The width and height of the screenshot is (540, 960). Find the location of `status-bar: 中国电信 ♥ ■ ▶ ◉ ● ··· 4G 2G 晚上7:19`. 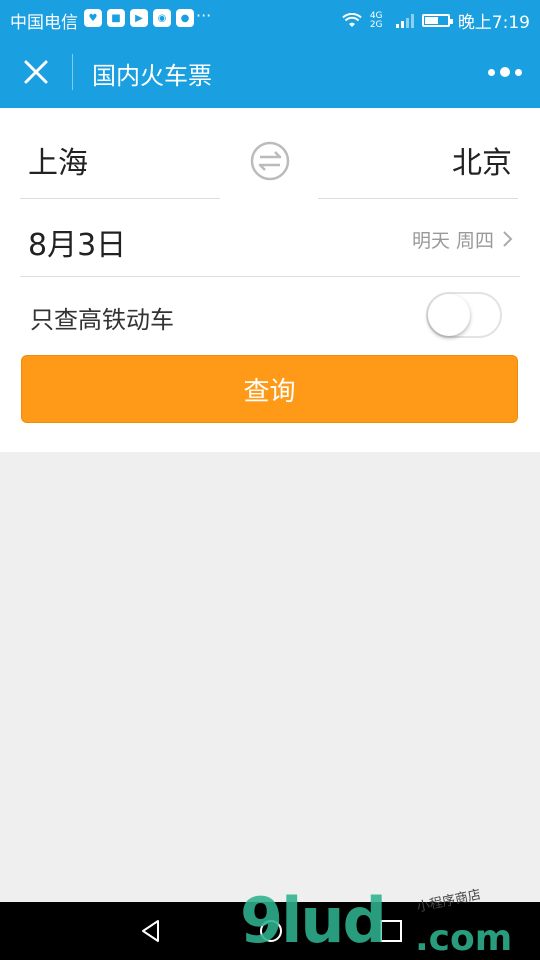

status-bar: 中国电信 ♥ ■ ▶ ◉ ● ··· 4G 2G 晚上7:19 is located at coordinates (270, 18).